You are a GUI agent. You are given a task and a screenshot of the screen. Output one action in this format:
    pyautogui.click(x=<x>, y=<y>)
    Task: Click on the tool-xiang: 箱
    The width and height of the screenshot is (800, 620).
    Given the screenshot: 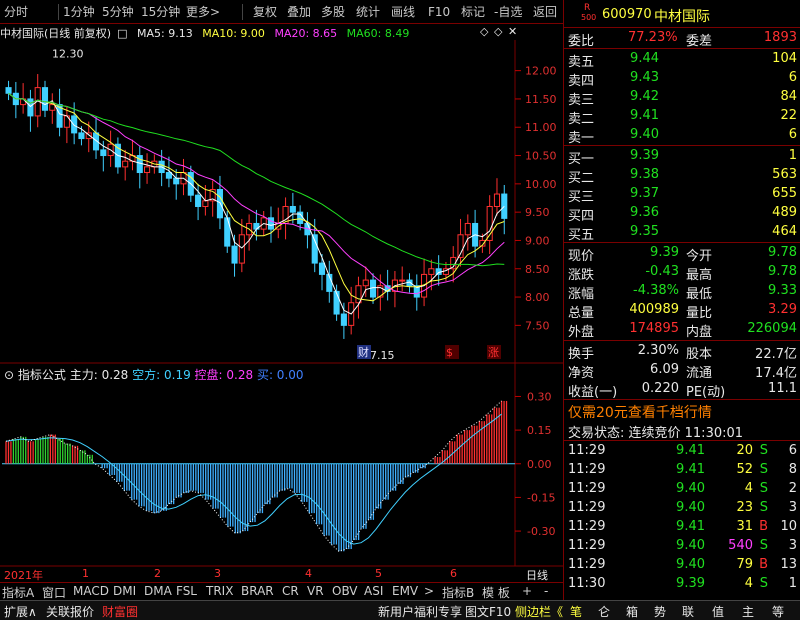 What is the action you would take?
    pyautogui.click(x=632, y=611)
    